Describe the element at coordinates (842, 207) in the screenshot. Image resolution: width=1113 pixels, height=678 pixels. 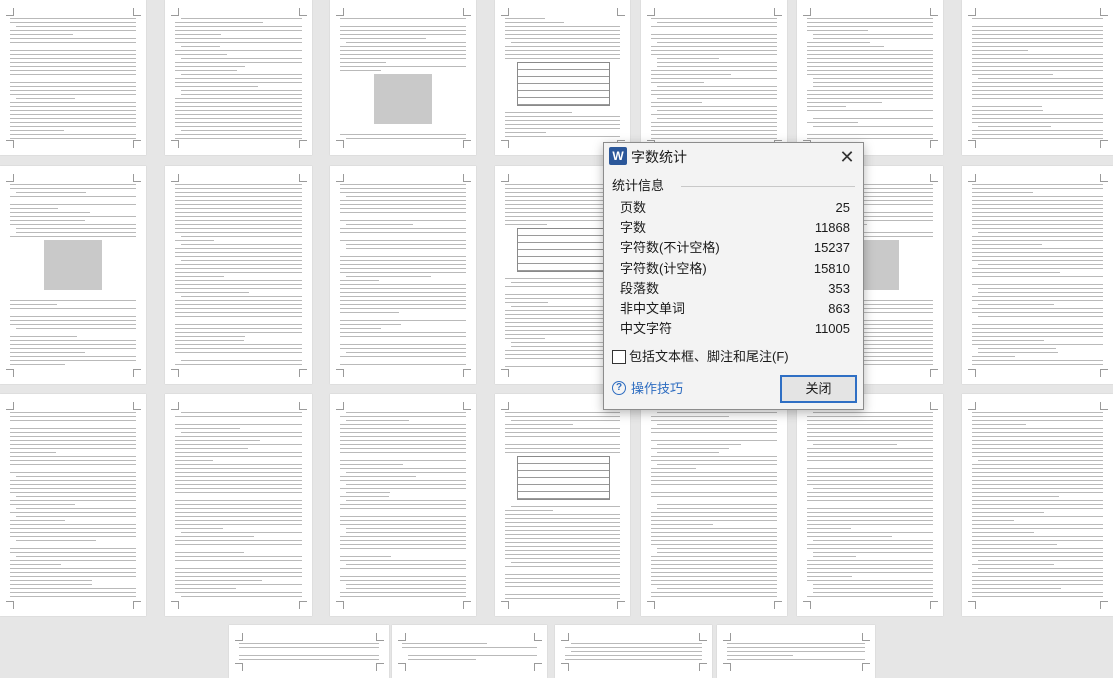
I see `stat-value: 25` at that location.